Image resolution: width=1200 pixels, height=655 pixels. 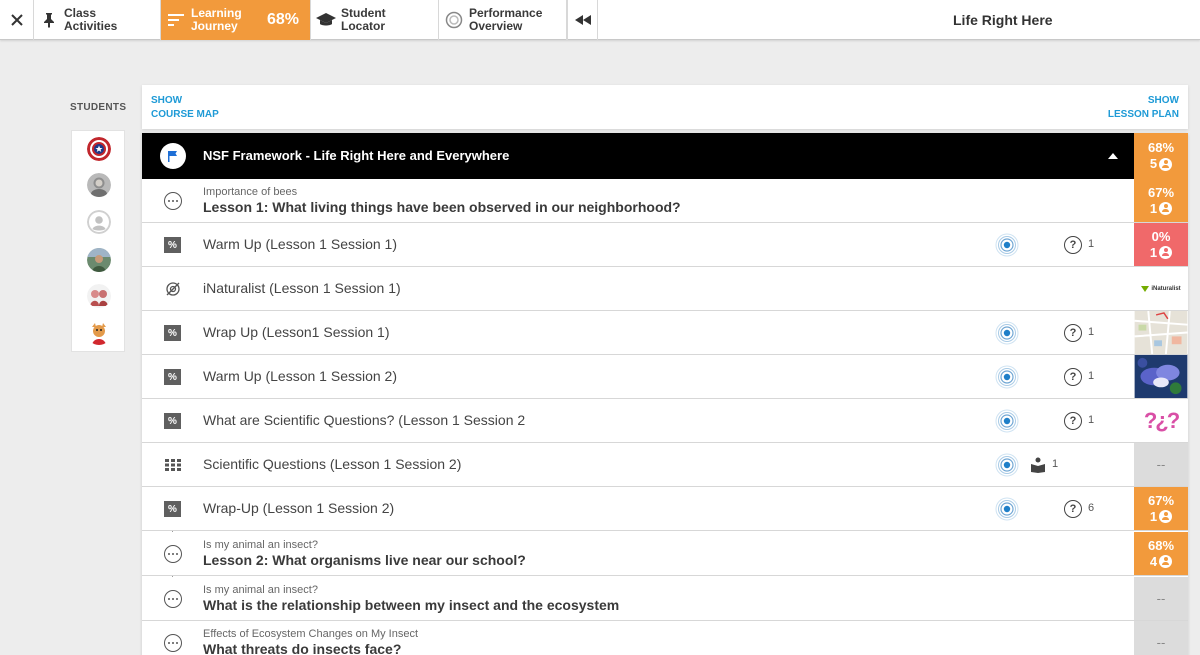 What do you see at coordinates (302, 648) in the screenshot?
I see `lesson-title: What threats do insects face?` at bounding box center [302, 648].